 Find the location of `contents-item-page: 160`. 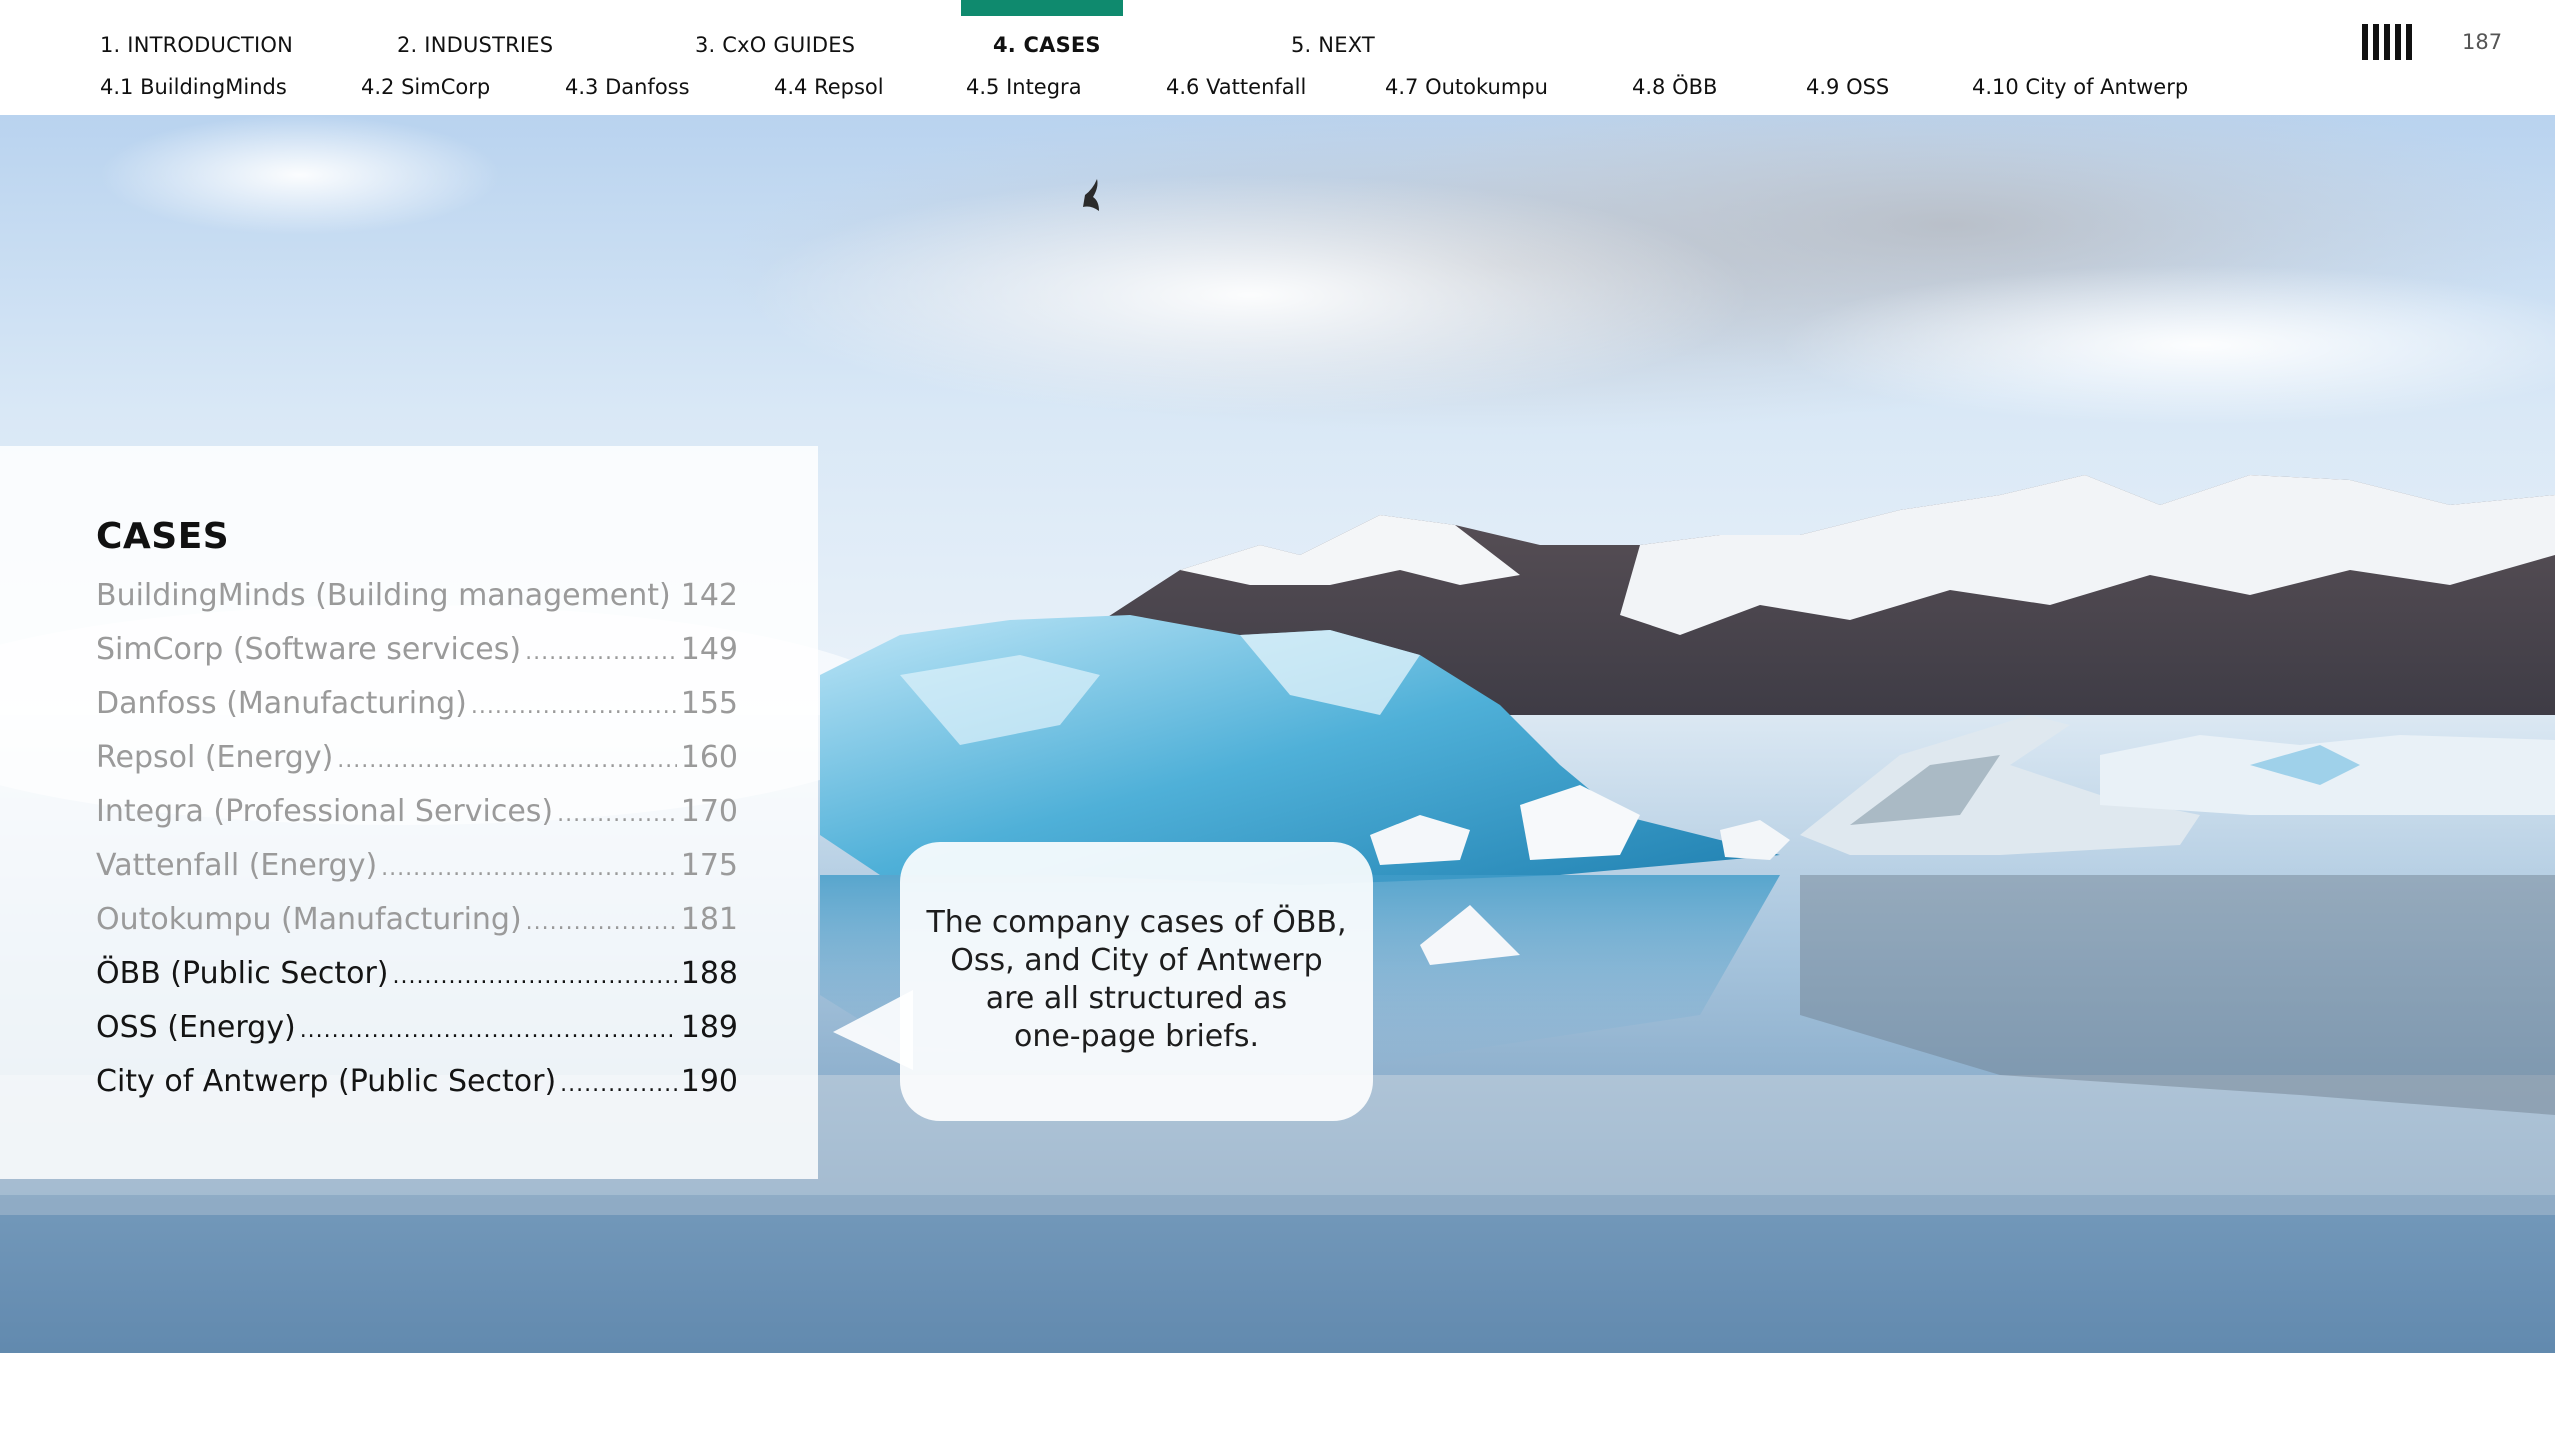

contents-item-page: 160 is located at coordinates (709, 757).